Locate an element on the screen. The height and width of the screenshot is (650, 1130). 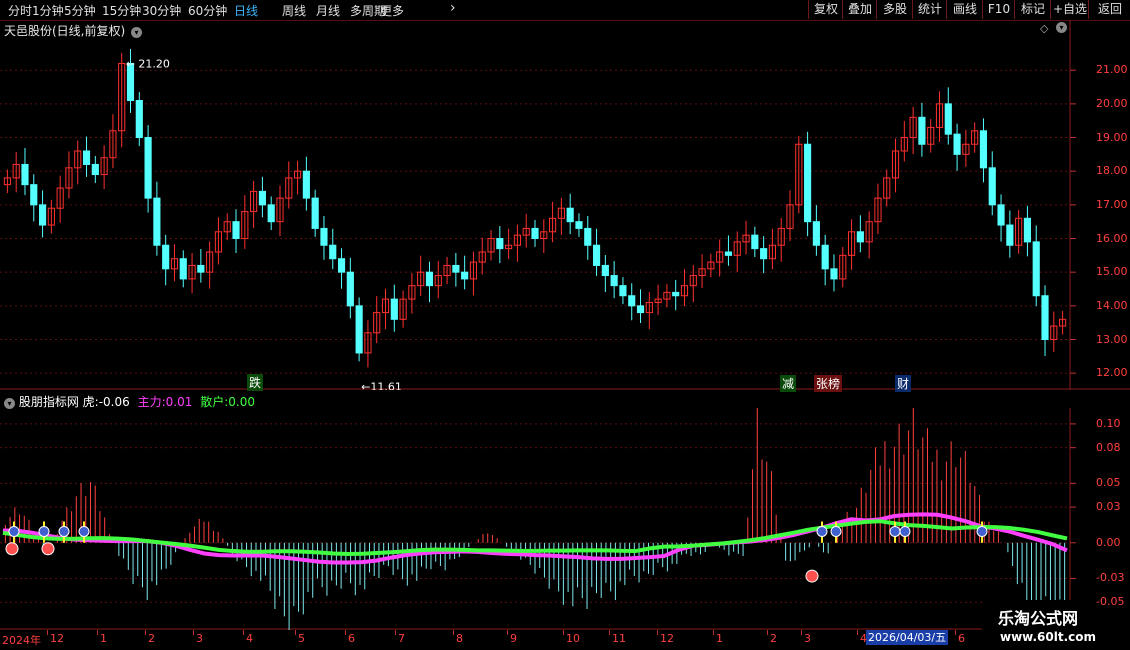
indicator-y-tick-label: 0.08 is located at coordinates (1108, 447).